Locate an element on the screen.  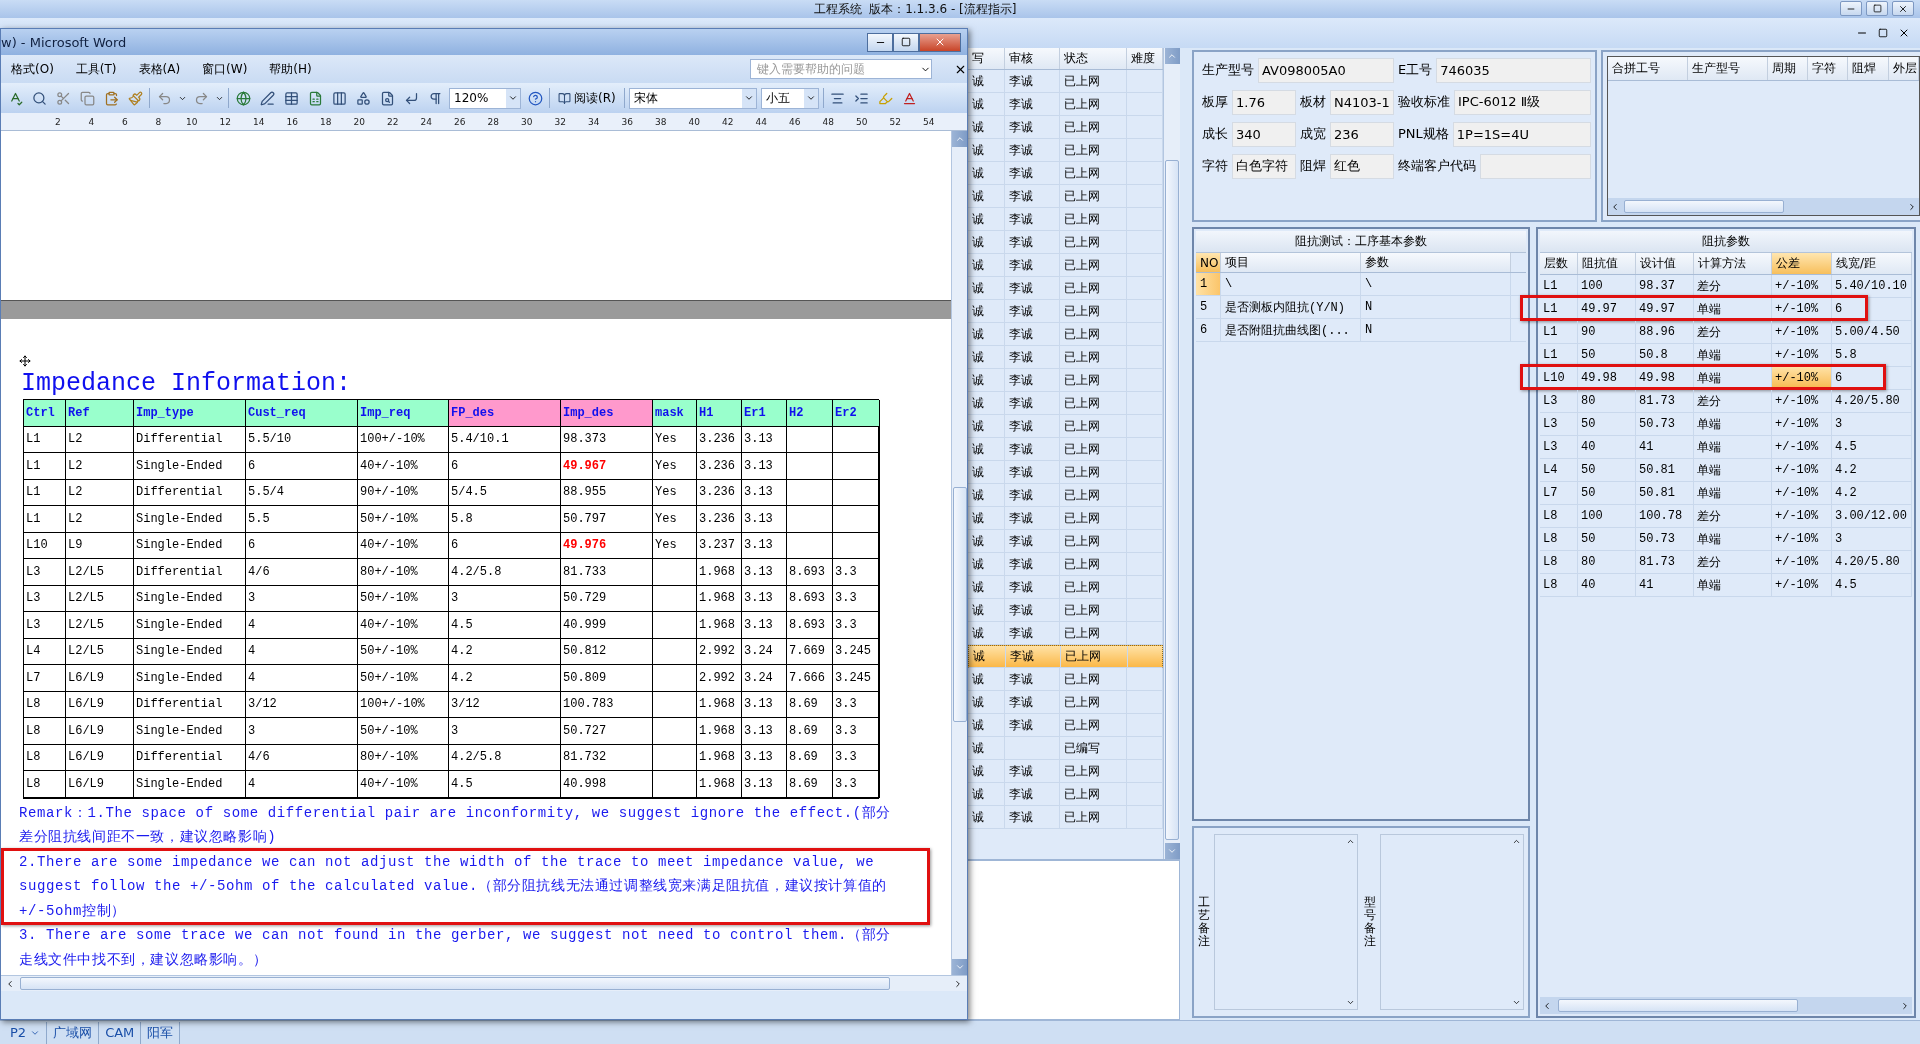
help-search-field: 键入需要帮助的问题 is located at coordinates (841, 69).